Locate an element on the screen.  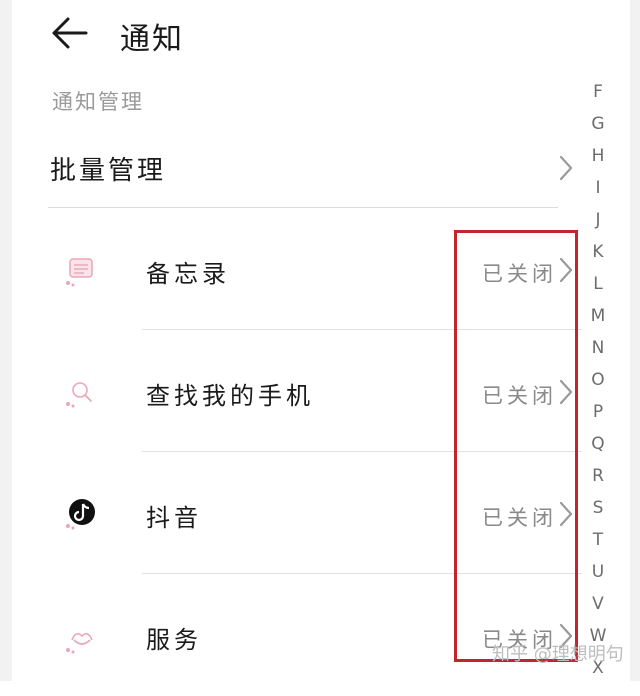
alpha-letter: N is located at coordinates (598, 348).